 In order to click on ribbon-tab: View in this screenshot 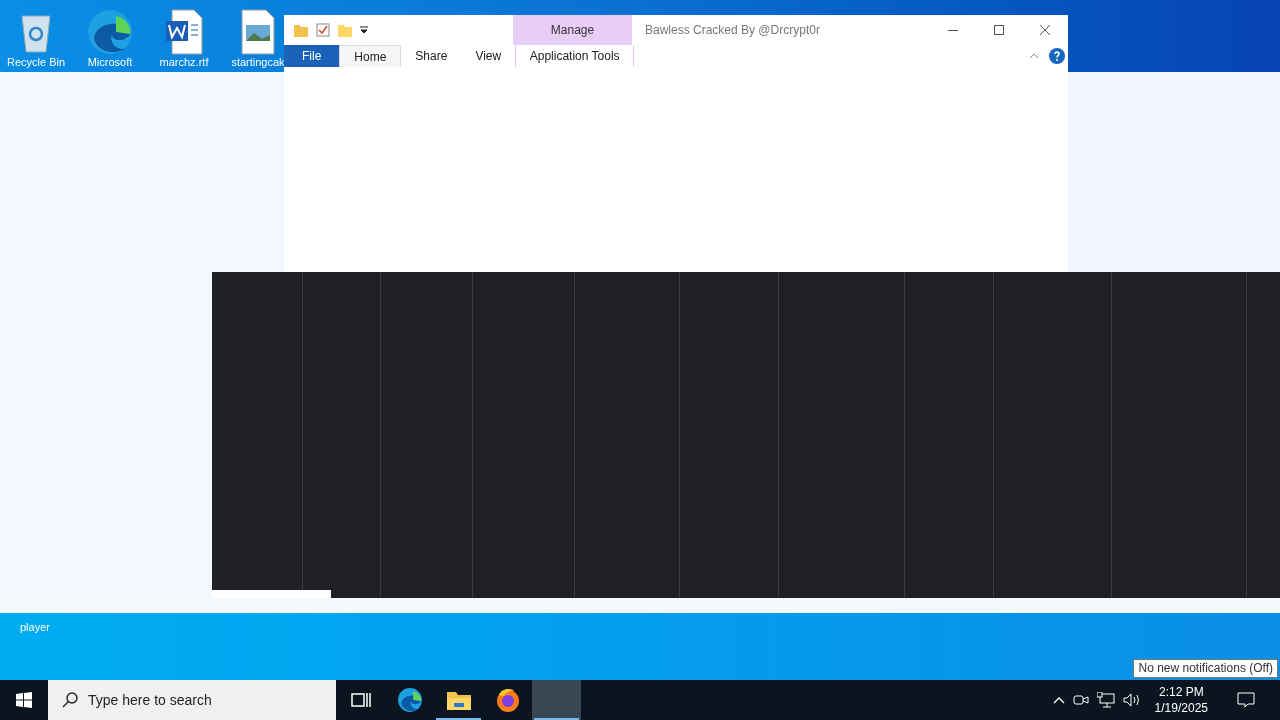, I will do `click(488, 56)`.